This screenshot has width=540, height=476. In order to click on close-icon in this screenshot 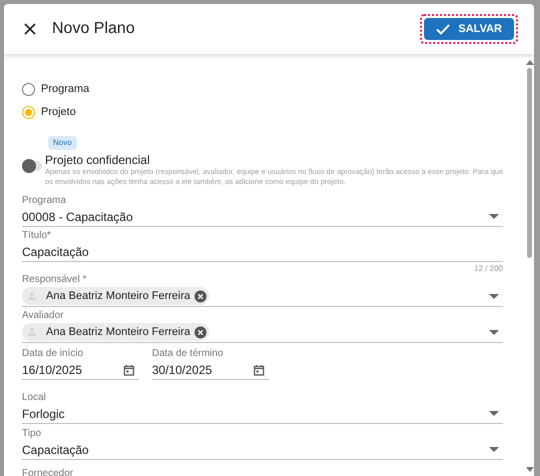, I will do `click(30, 29)`.